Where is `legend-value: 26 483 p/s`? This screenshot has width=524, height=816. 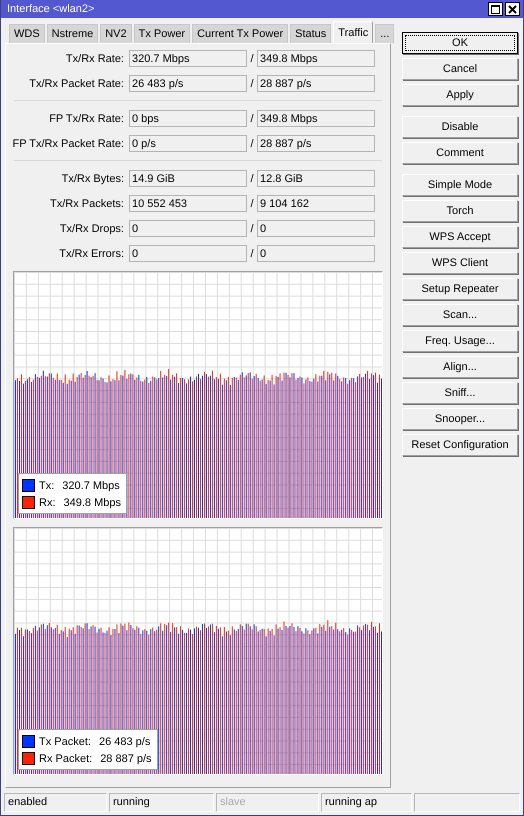
legend-value: 26 483 p/s is located at coordinates (124, 742).